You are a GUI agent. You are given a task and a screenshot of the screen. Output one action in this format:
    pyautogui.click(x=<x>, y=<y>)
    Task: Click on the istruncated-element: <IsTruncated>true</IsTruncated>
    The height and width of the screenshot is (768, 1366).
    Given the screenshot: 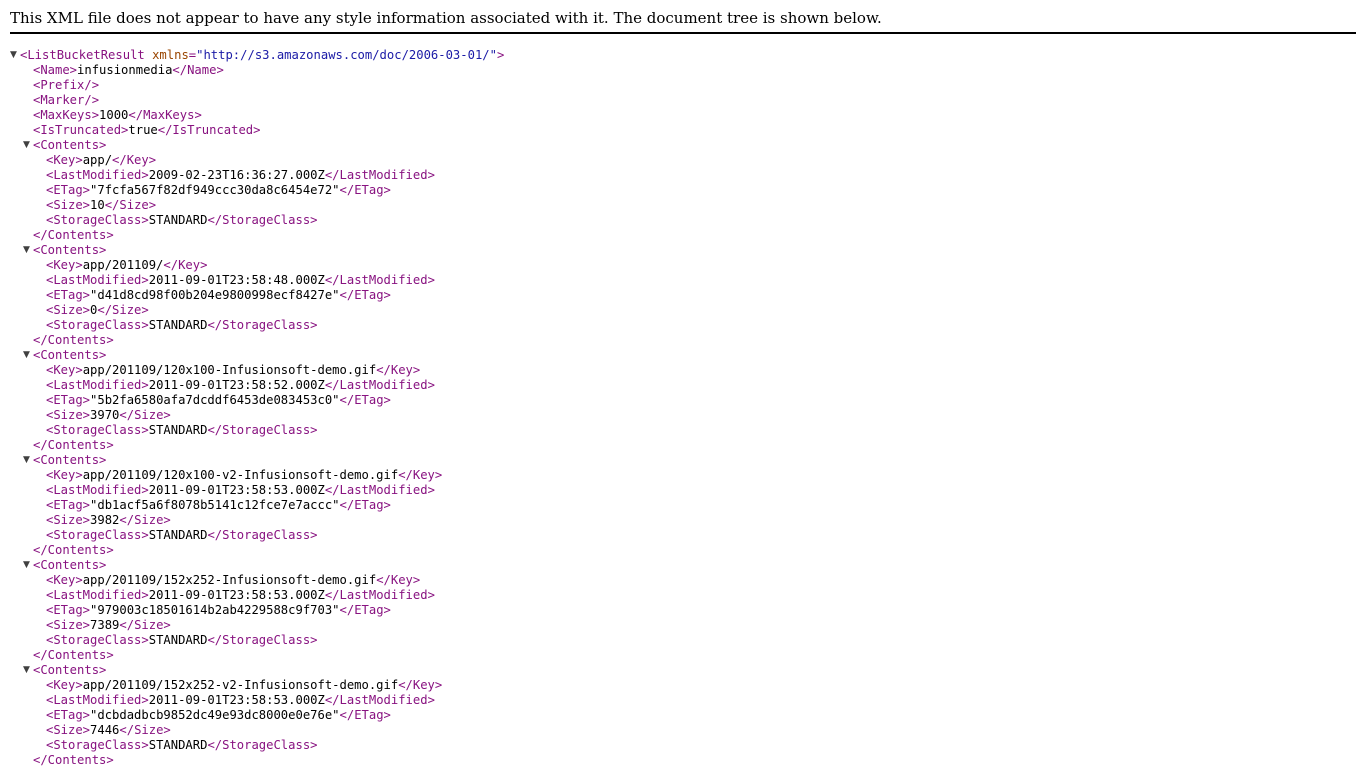 What is the action you would take?
    pyautogui.click(x=147, y=130)
    